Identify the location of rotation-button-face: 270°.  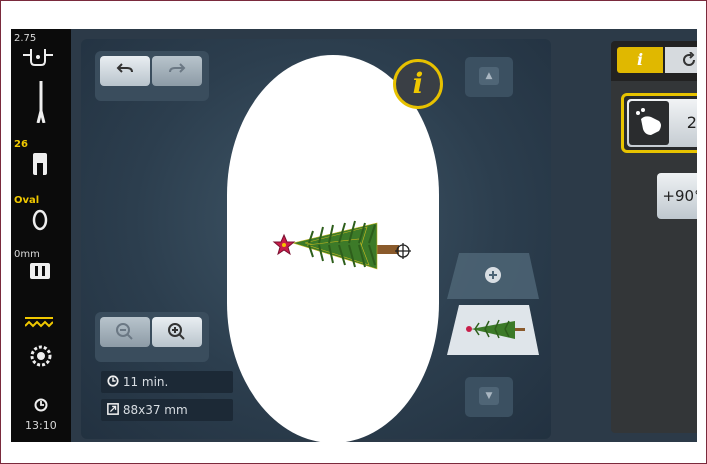
(662, 123).